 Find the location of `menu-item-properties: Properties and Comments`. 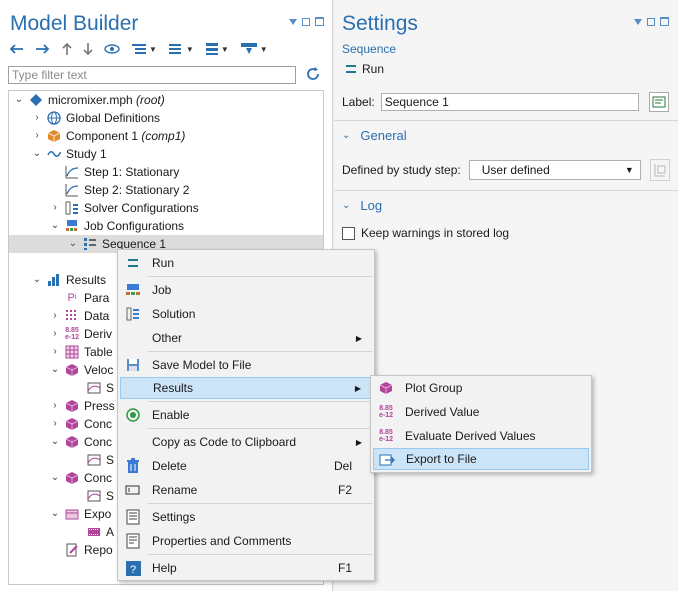

menu-item-properties: Properties and Comments is located at coordinates (246, 541).